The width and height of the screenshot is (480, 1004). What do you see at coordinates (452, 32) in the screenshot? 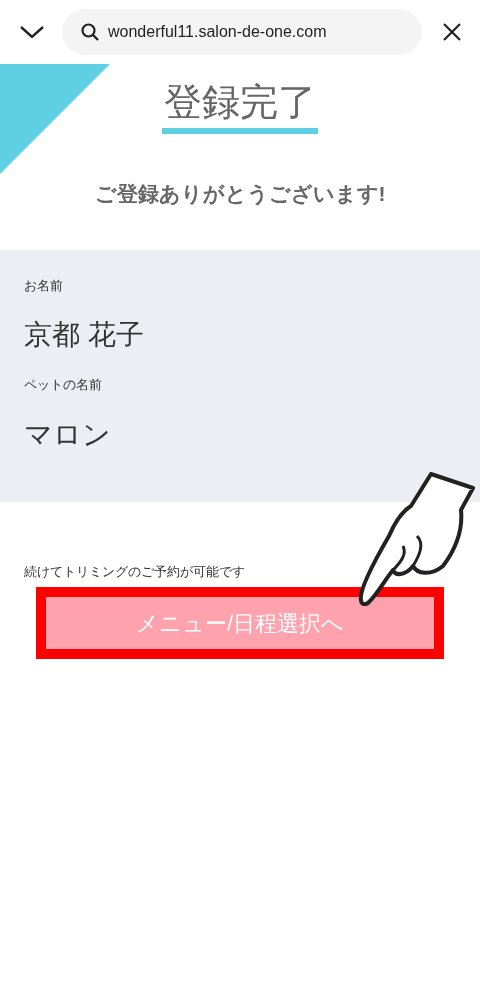
I see `close-icon` at bounding box center [452, 32].